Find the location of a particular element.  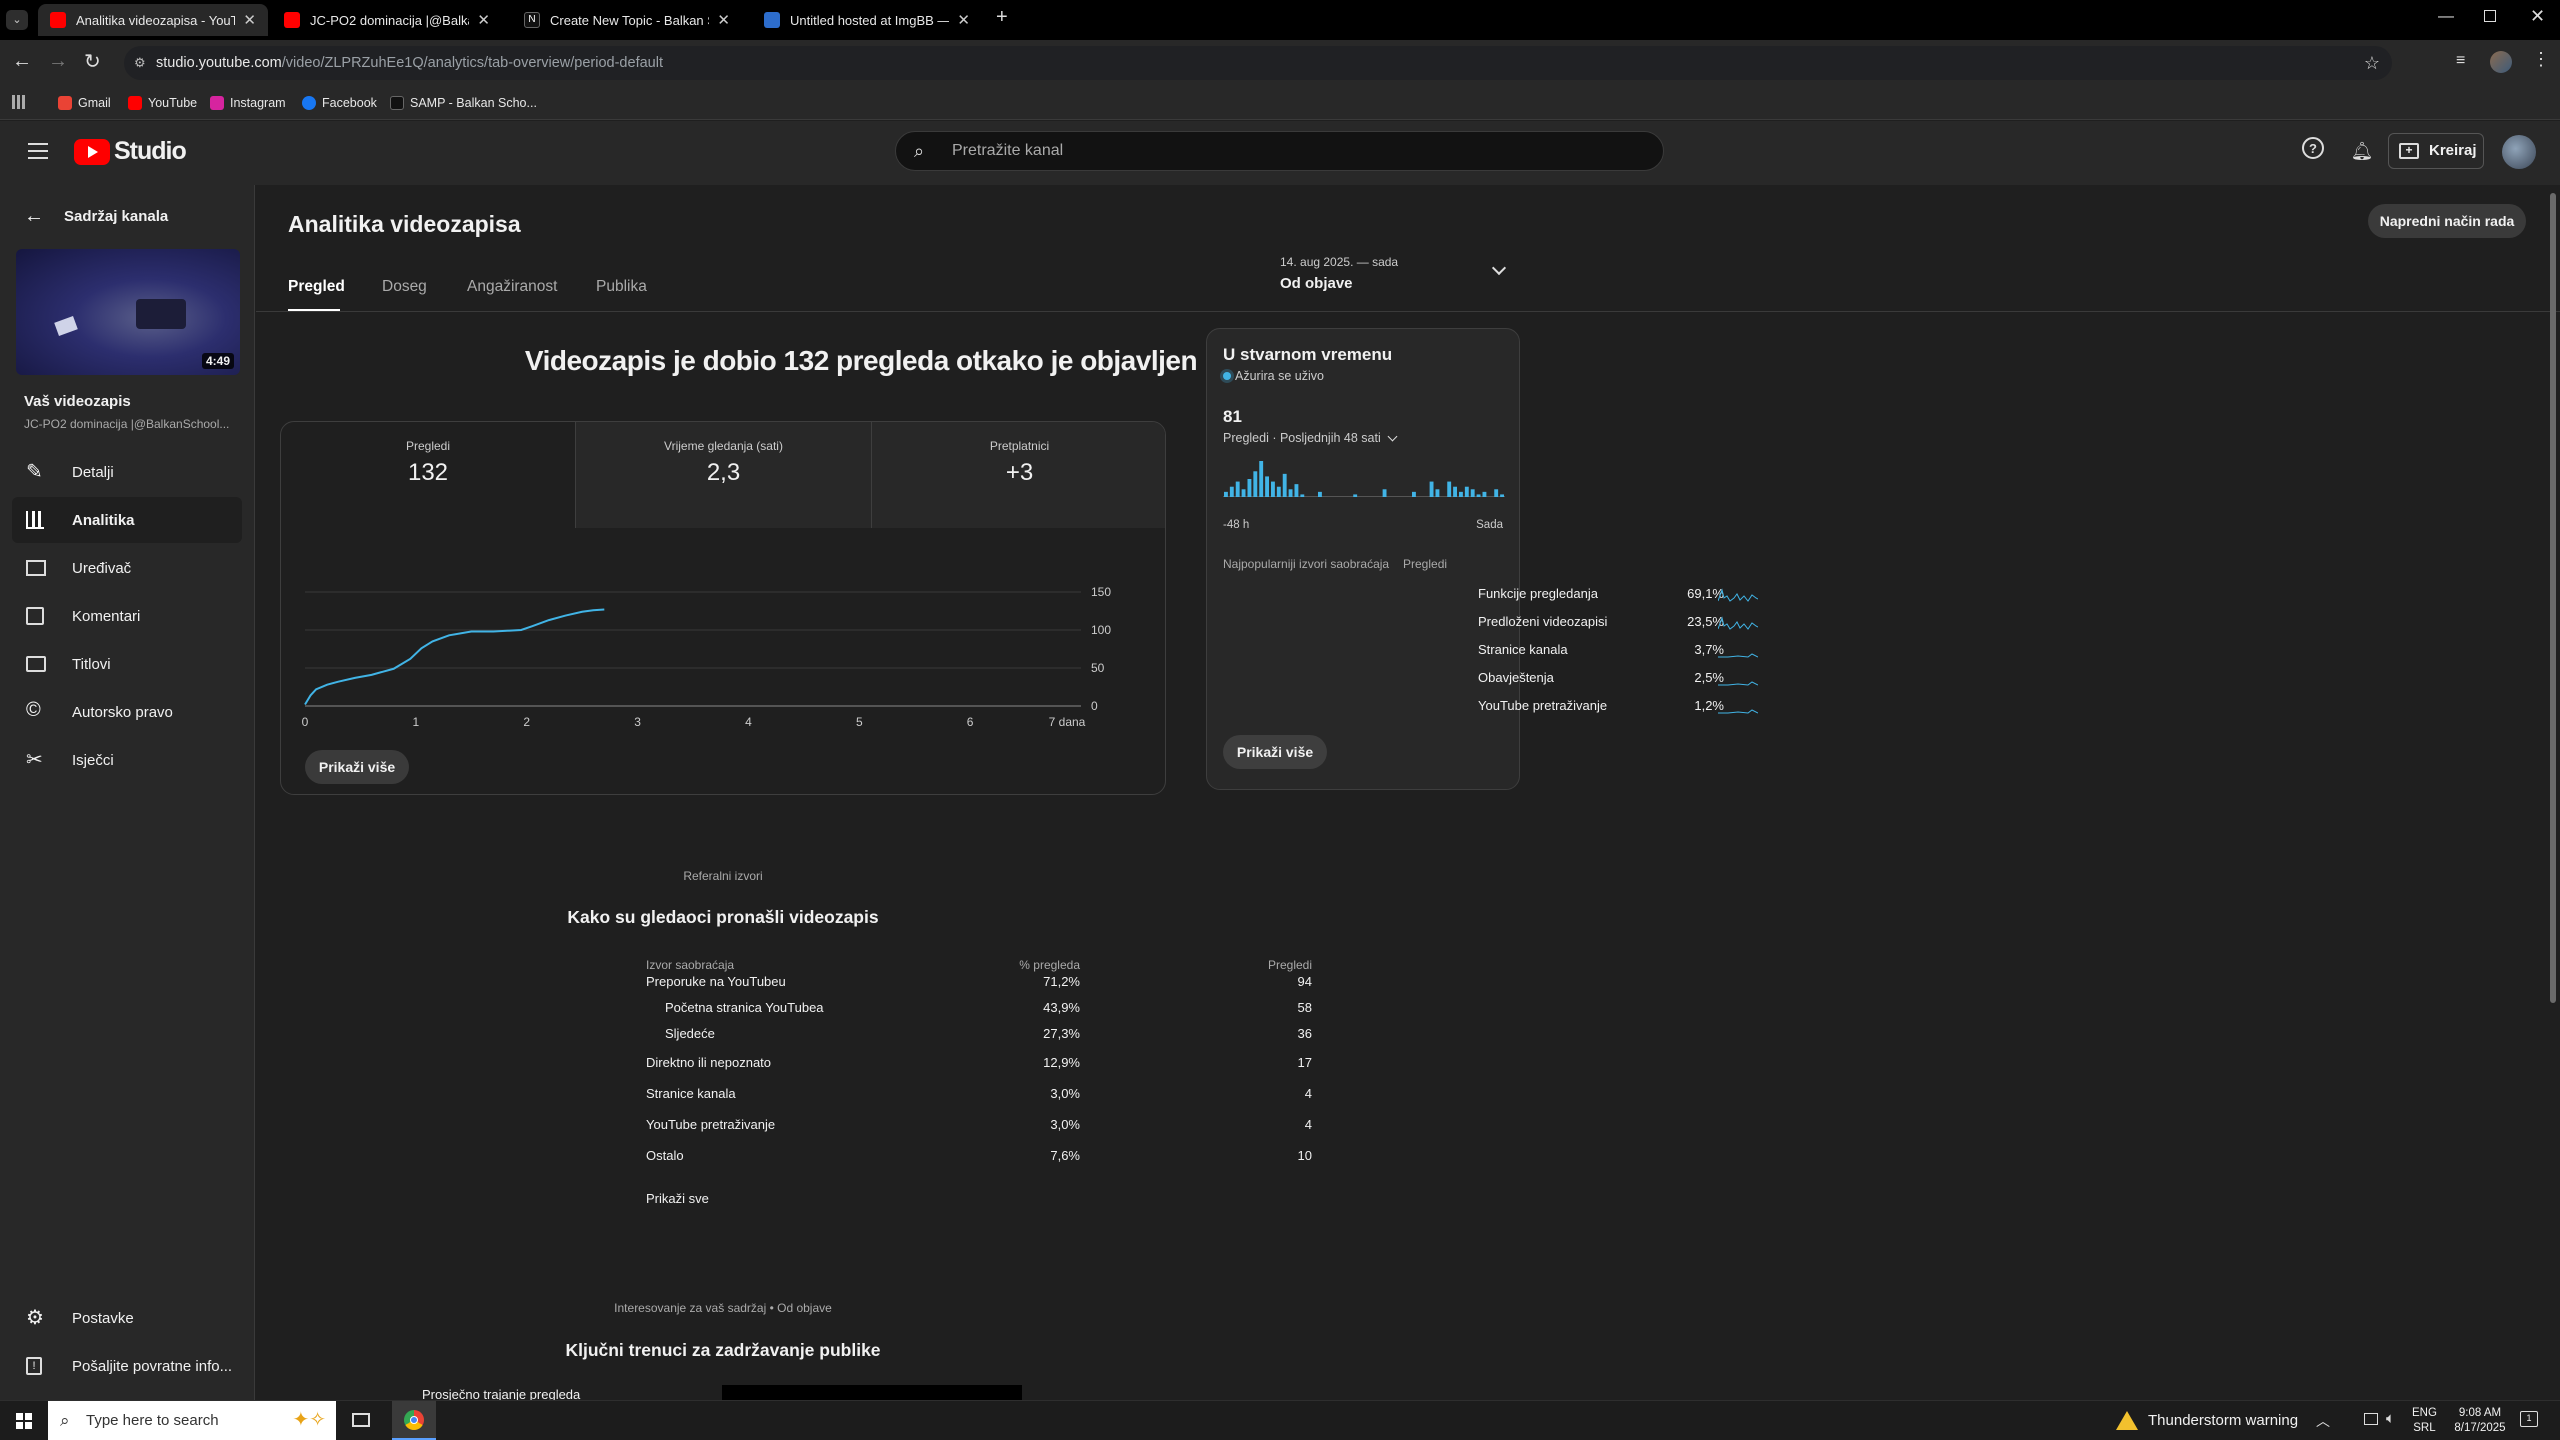

help-icon: ? is located at coordinates (2313, 148).